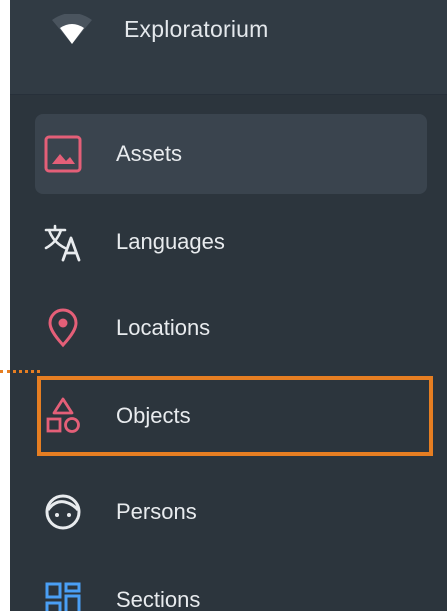  I want to click on sidebar-item-label: Locations, so click(163, 327).